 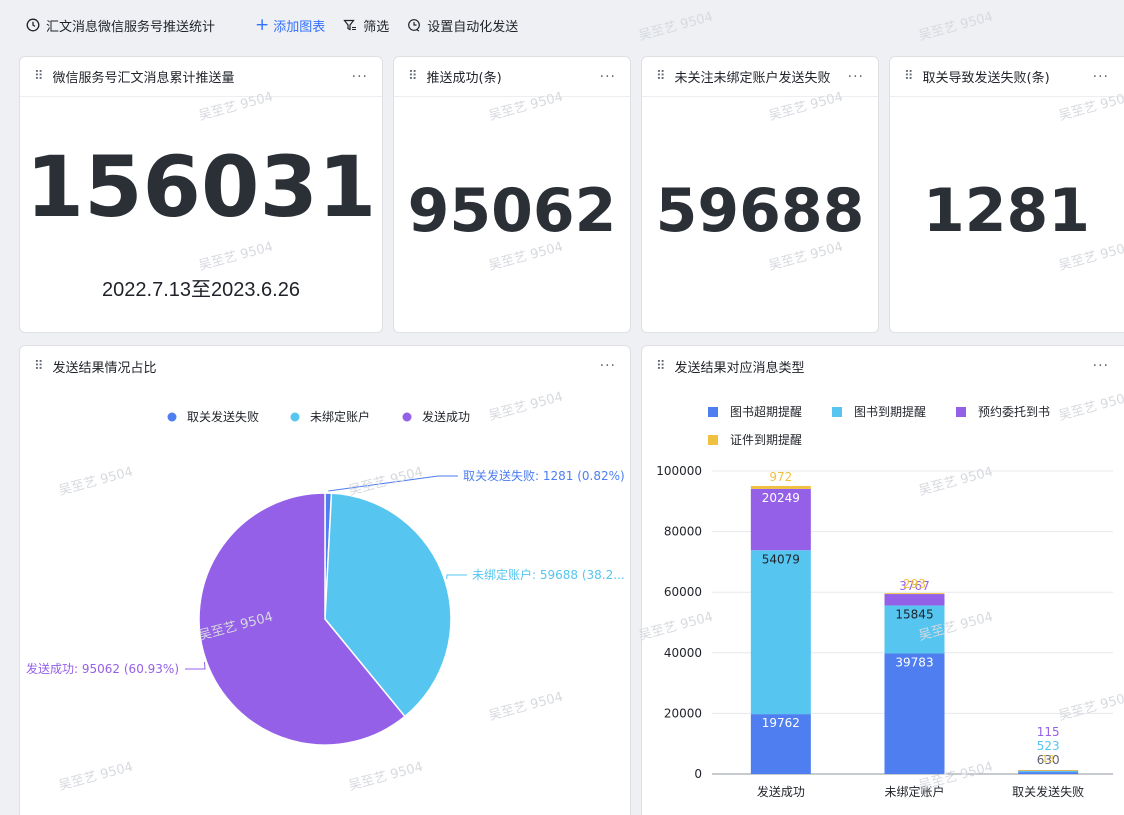 I want to click on x-tick-label: 未绑定账户, so click(x=914, y=791).